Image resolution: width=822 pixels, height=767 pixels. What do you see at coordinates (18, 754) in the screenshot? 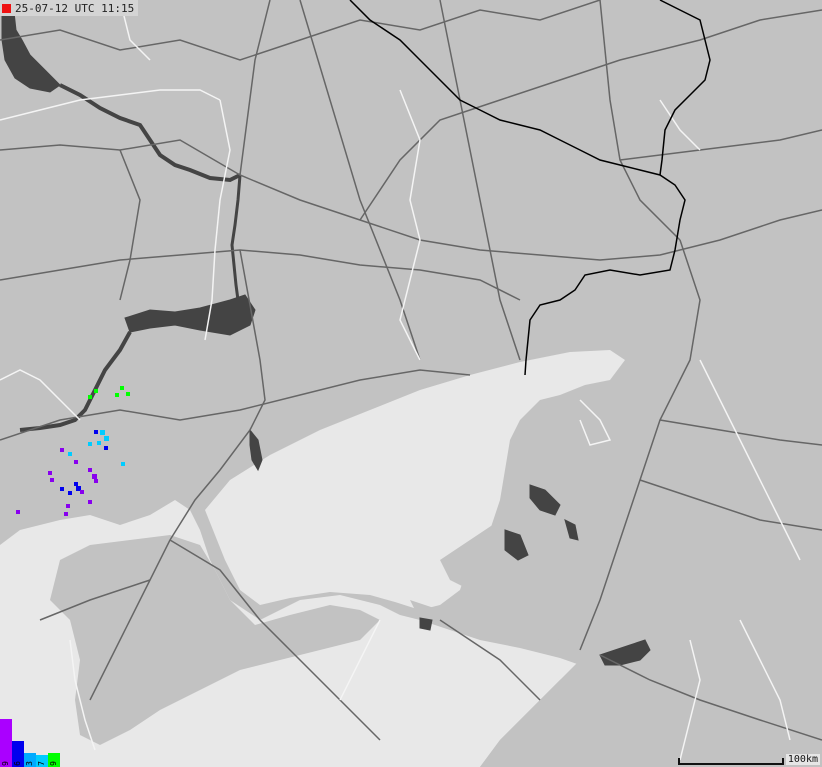
I see `legend-bar-2: 6` at bounding box center [18, 754].